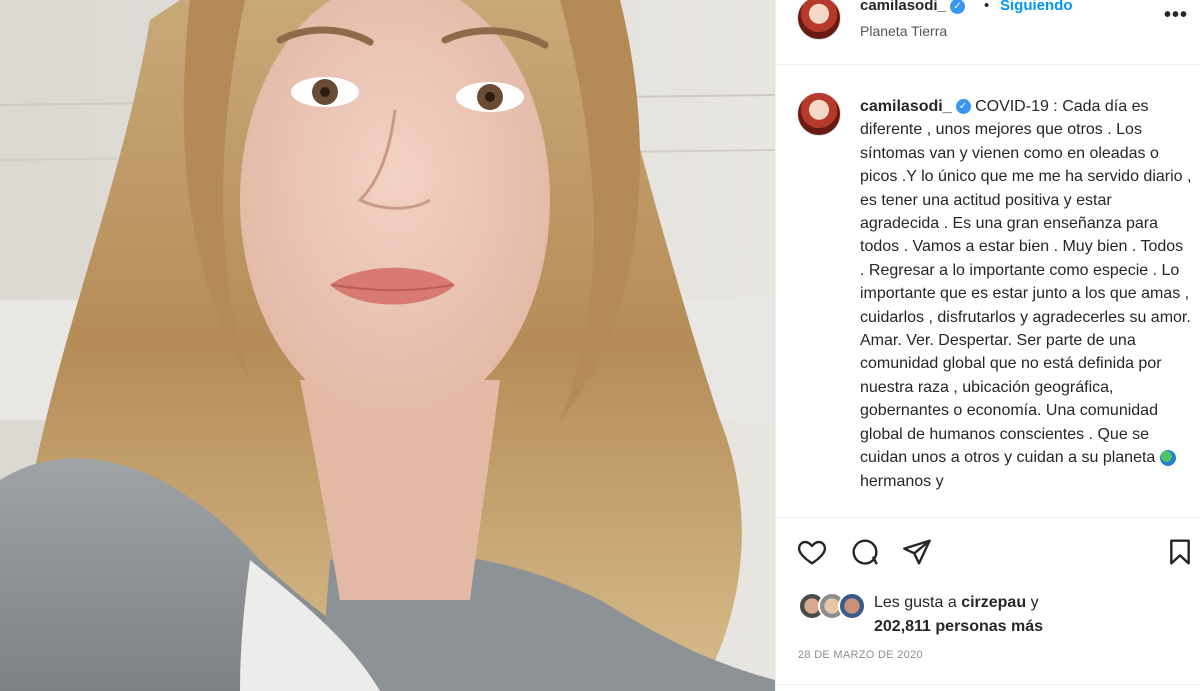 This screenshot has width=1200, height=691. Describe the element at coordinates (819, 114) in the screenshot. I see `caption-avatar` at that location.